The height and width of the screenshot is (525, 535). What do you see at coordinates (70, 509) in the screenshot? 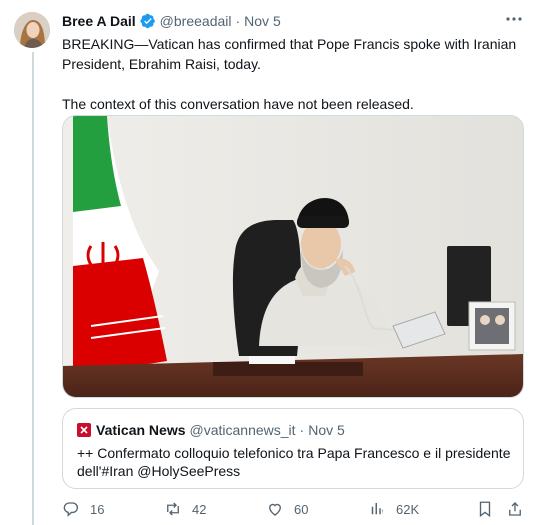
I see `reply-icon` at bounding box center [70, 509].